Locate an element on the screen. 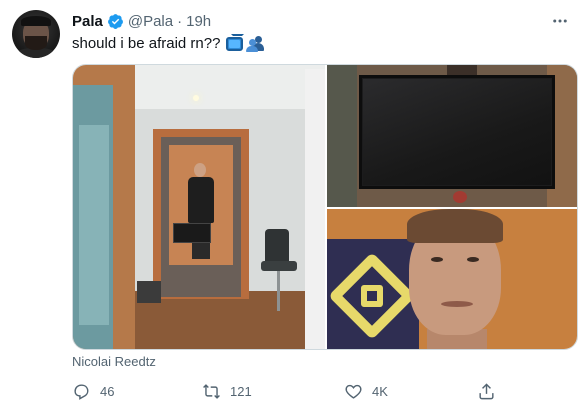 This screenshot has height=407, width=585. tweet-actions: 46 121 4K is located at coordinates (302, 391).